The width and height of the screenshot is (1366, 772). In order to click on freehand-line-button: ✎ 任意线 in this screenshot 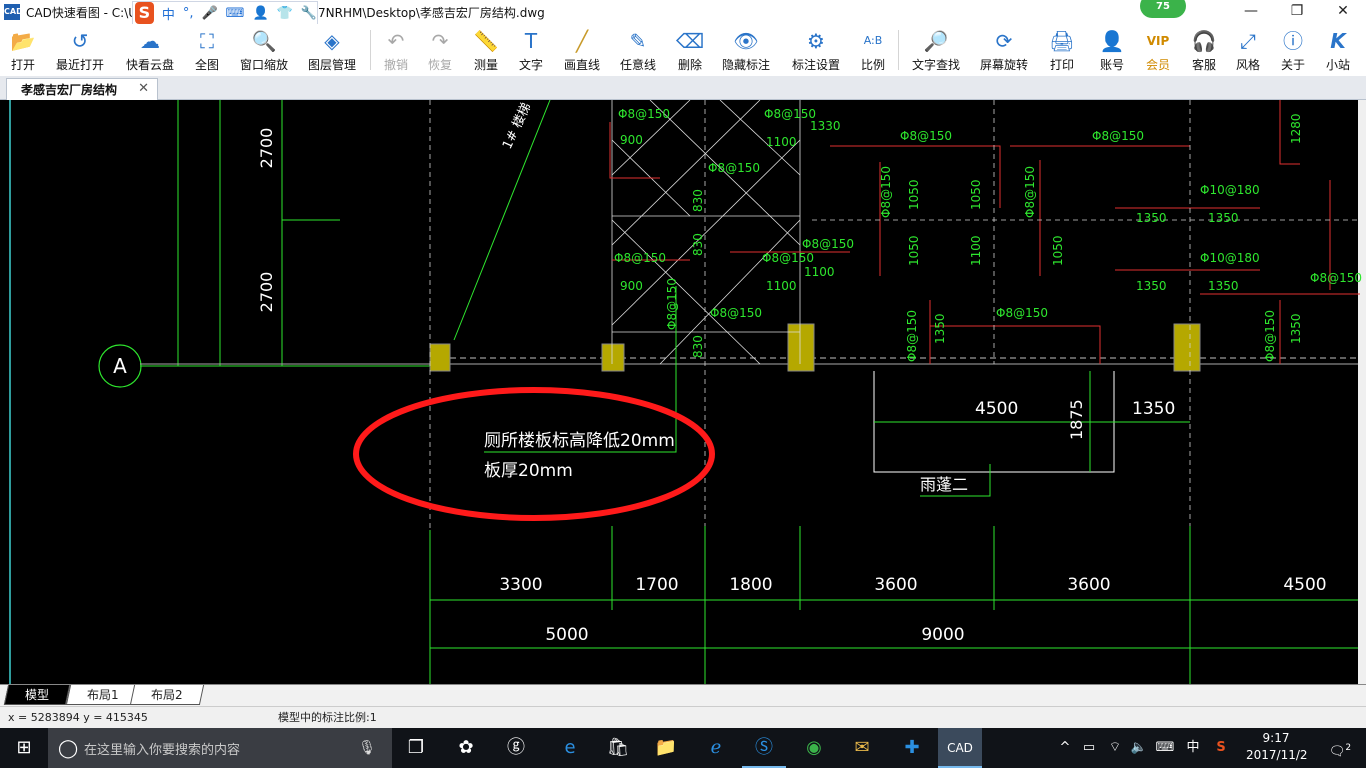, I will do `click(638, 51)`.